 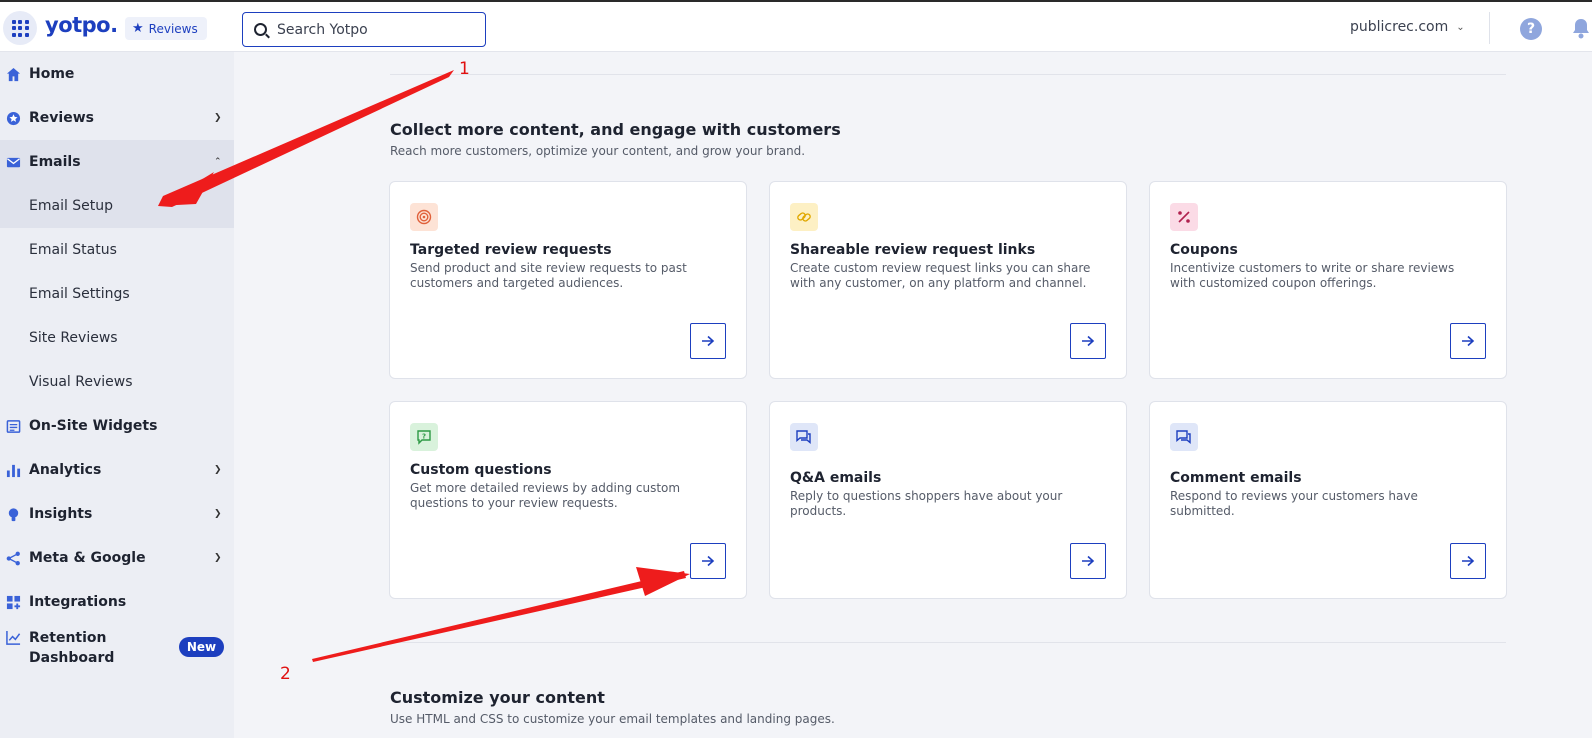 I want to click on card-title: Comment emails, so click(x=1236, y=478).